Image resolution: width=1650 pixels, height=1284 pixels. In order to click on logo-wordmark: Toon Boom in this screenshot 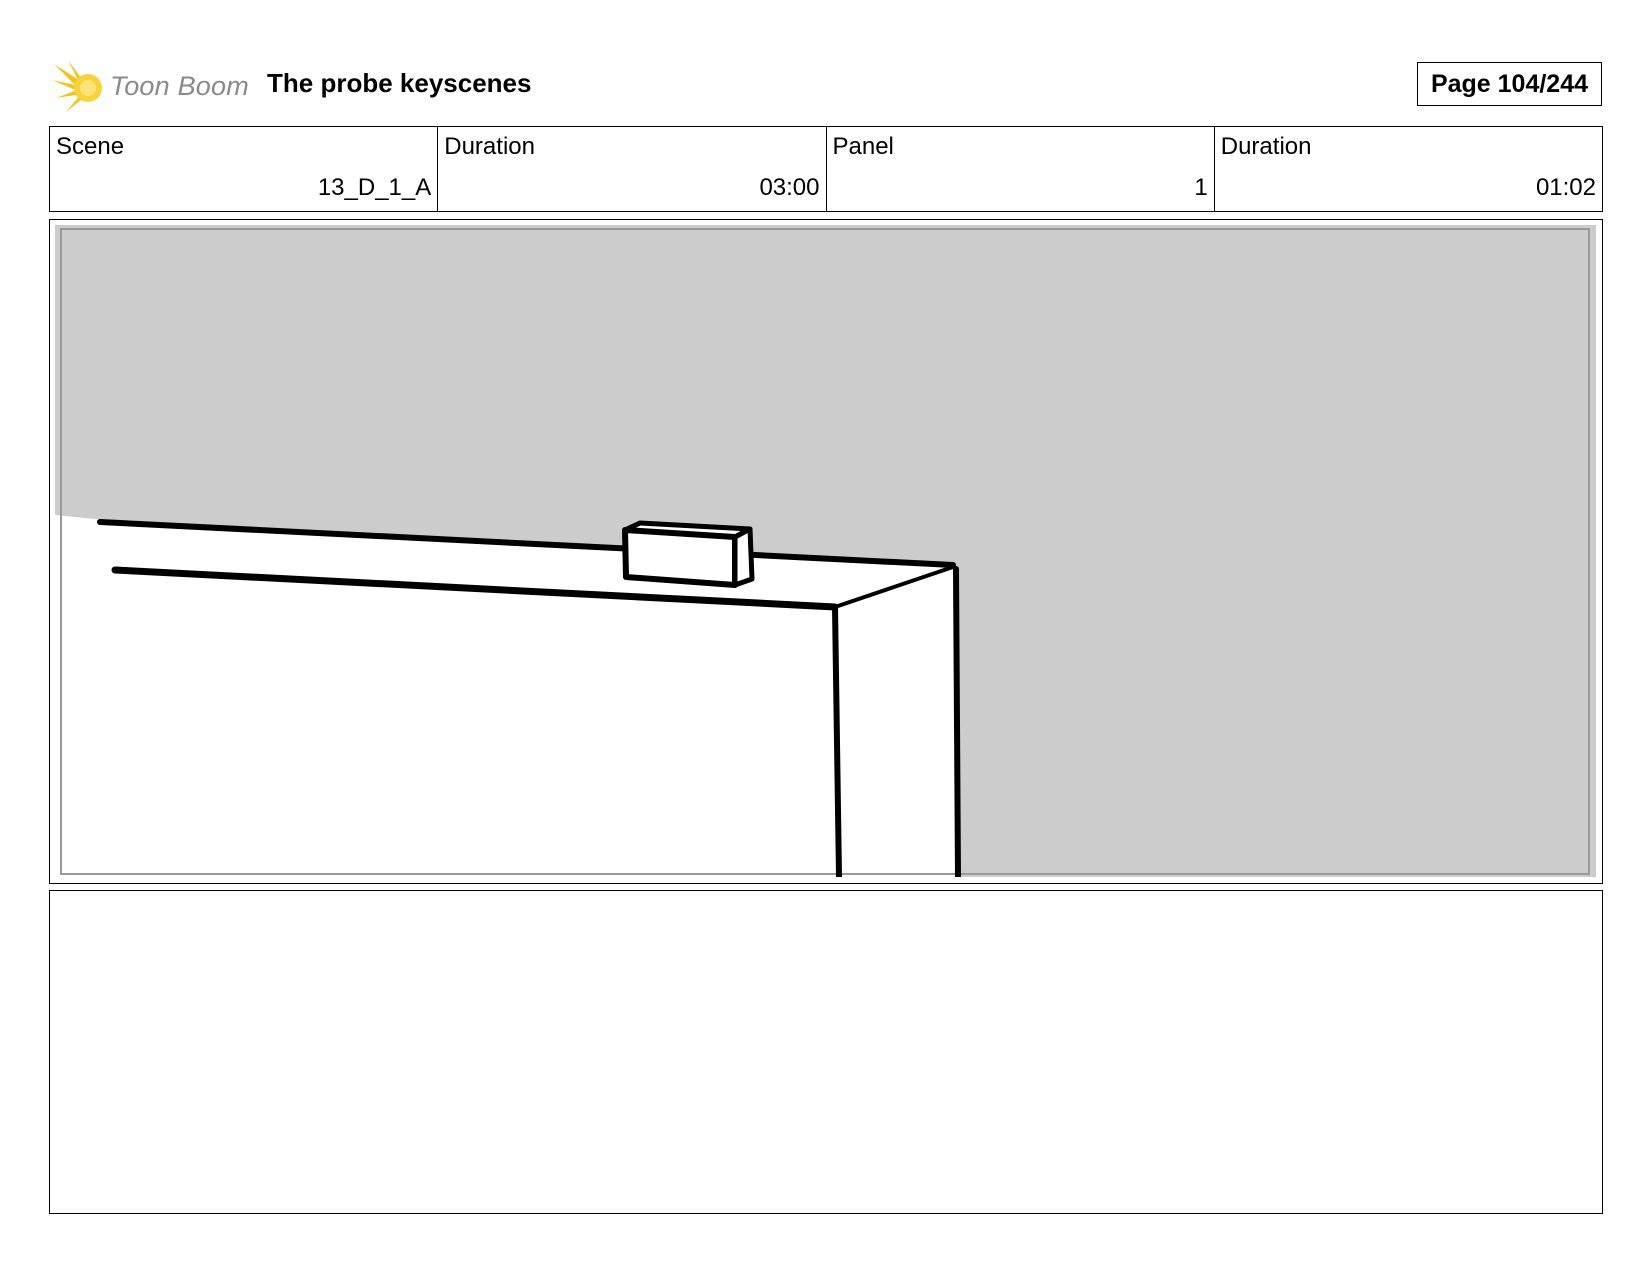, I will do `click(179, 85)`.